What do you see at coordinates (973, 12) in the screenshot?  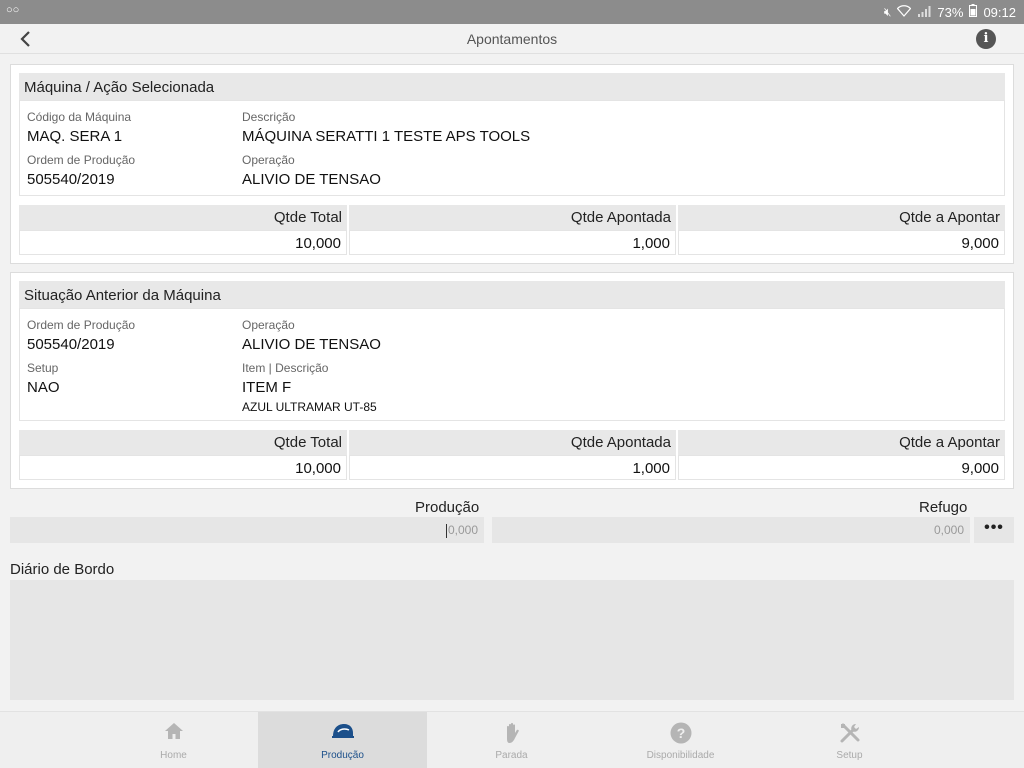 I see `battery-icon` at bounding box center [973, 12].